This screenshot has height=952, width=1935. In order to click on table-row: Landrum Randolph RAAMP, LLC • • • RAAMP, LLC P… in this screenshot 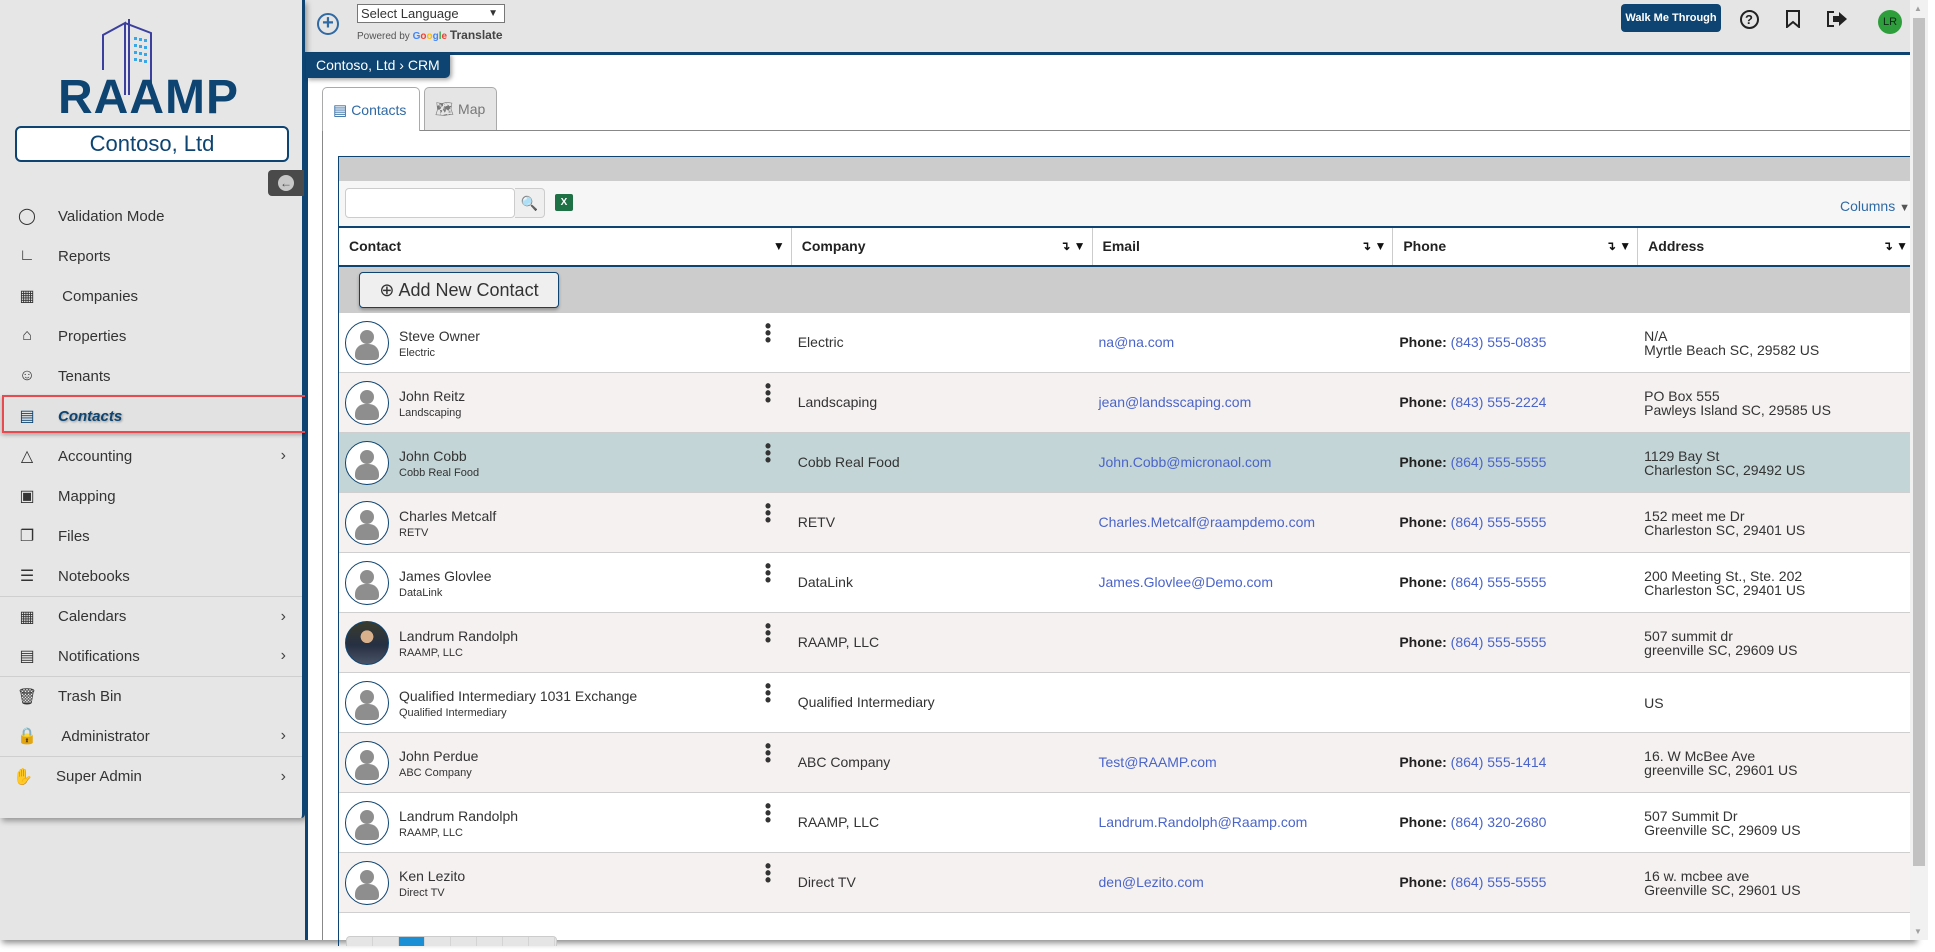, I will do `click(1126, 643)`.